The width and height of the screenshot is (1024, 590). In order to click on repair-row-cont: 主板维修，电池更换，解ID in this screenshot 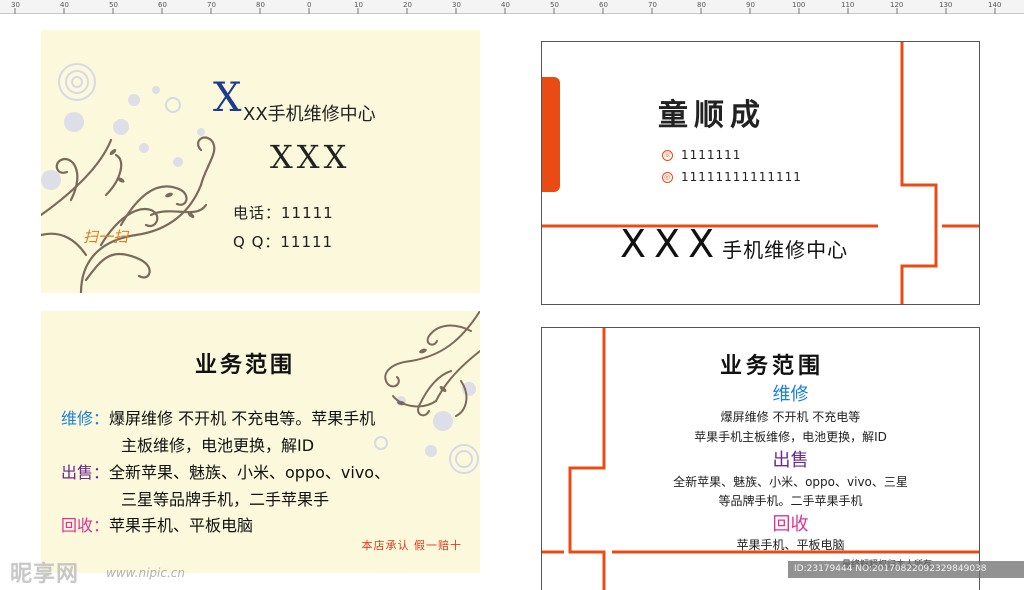, I will do `click(217, 444)`.